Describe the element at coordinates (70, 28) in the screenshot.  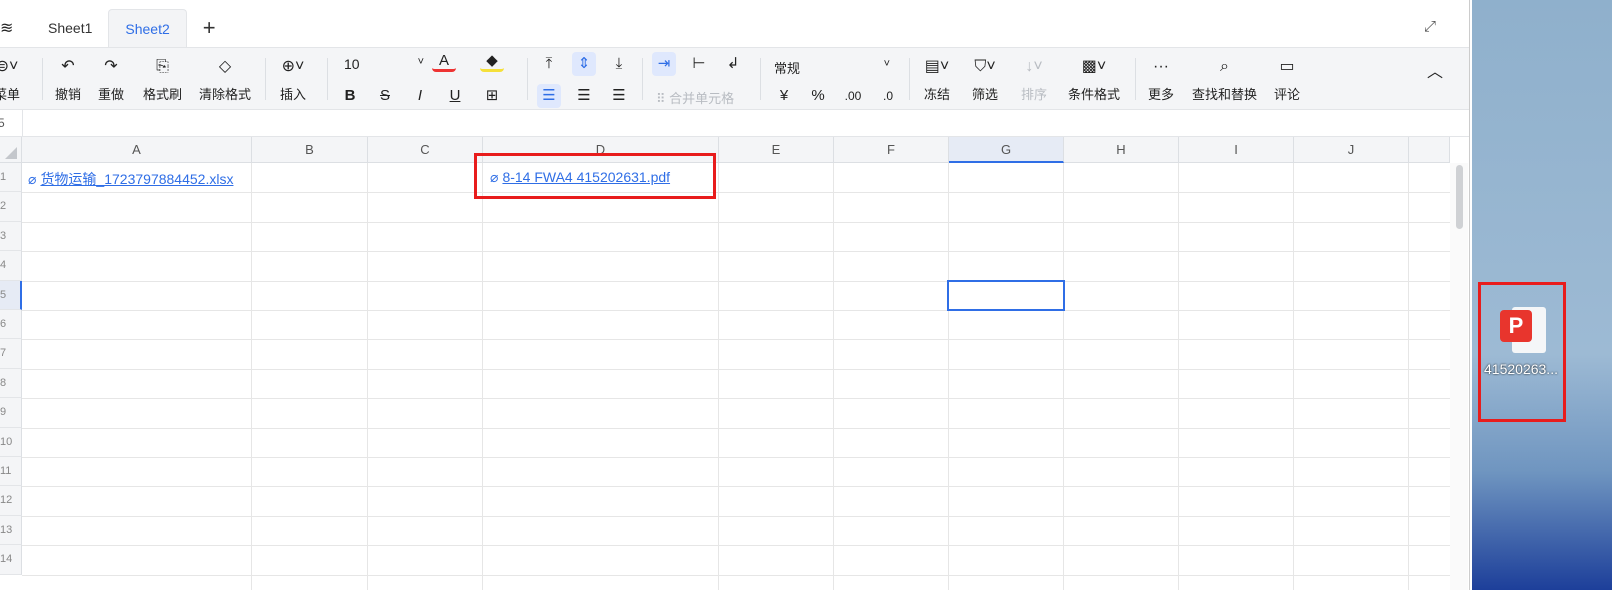
I see `tab-sheet1: Sheet1` at that location.